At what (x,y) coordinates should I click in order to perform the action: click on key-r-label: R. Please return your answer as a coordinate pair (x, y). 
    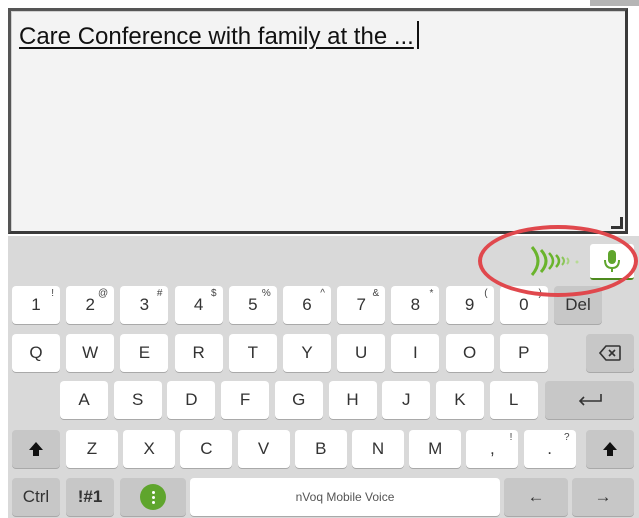
    Looking at the image, I should click on (198, 352).